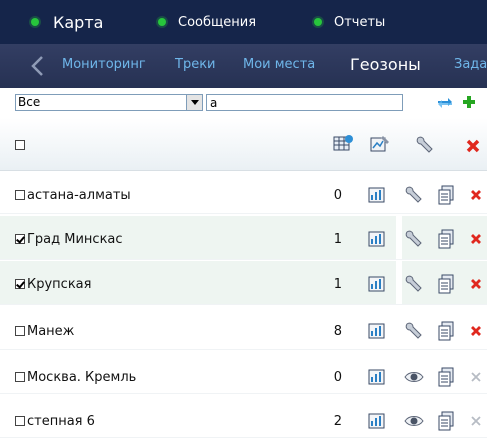  I want to click on table-row: Манеж 8, so click(243, 328).